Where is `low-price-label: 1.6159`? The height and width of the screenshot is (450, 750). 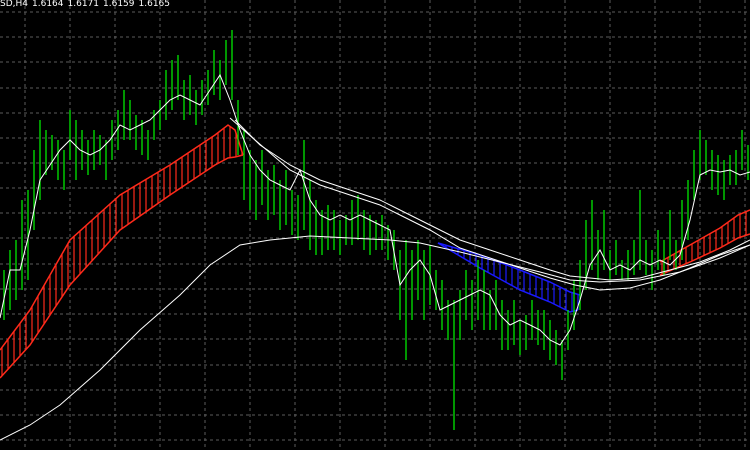 low-price-label: 1.6159 is located at coordinates (119, 4).